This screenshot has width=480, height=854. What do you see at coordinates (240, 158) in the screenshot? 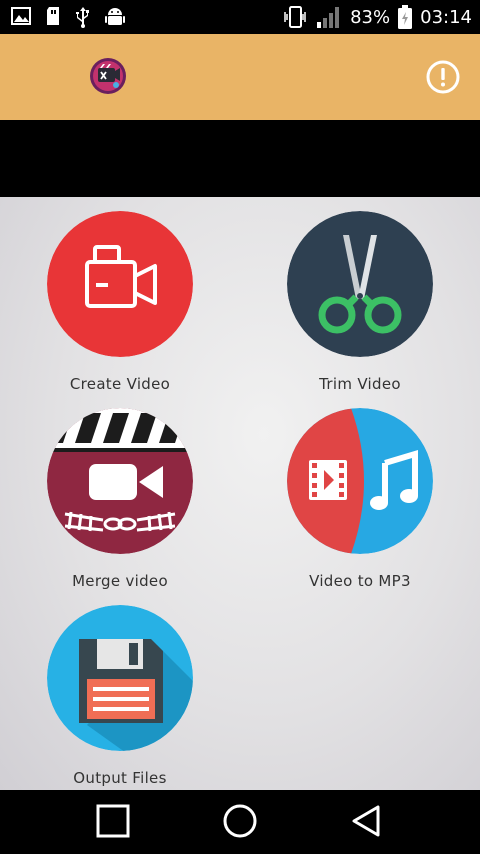
I see `banner-area` at bounding box center [240, 158].